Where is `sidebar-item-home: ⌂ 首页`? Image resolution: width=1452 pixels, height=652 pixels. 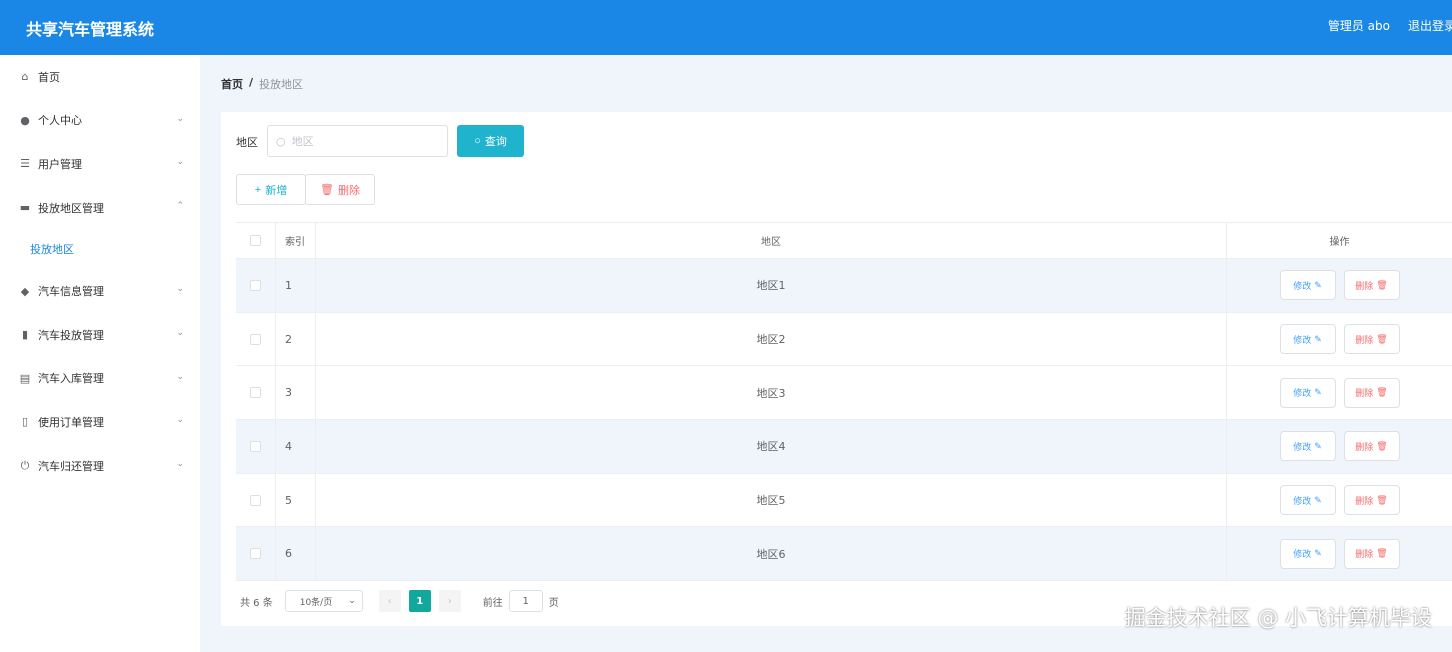
sidebar-item-home: ⌂ 首页 is located at coordinates (100, 77).